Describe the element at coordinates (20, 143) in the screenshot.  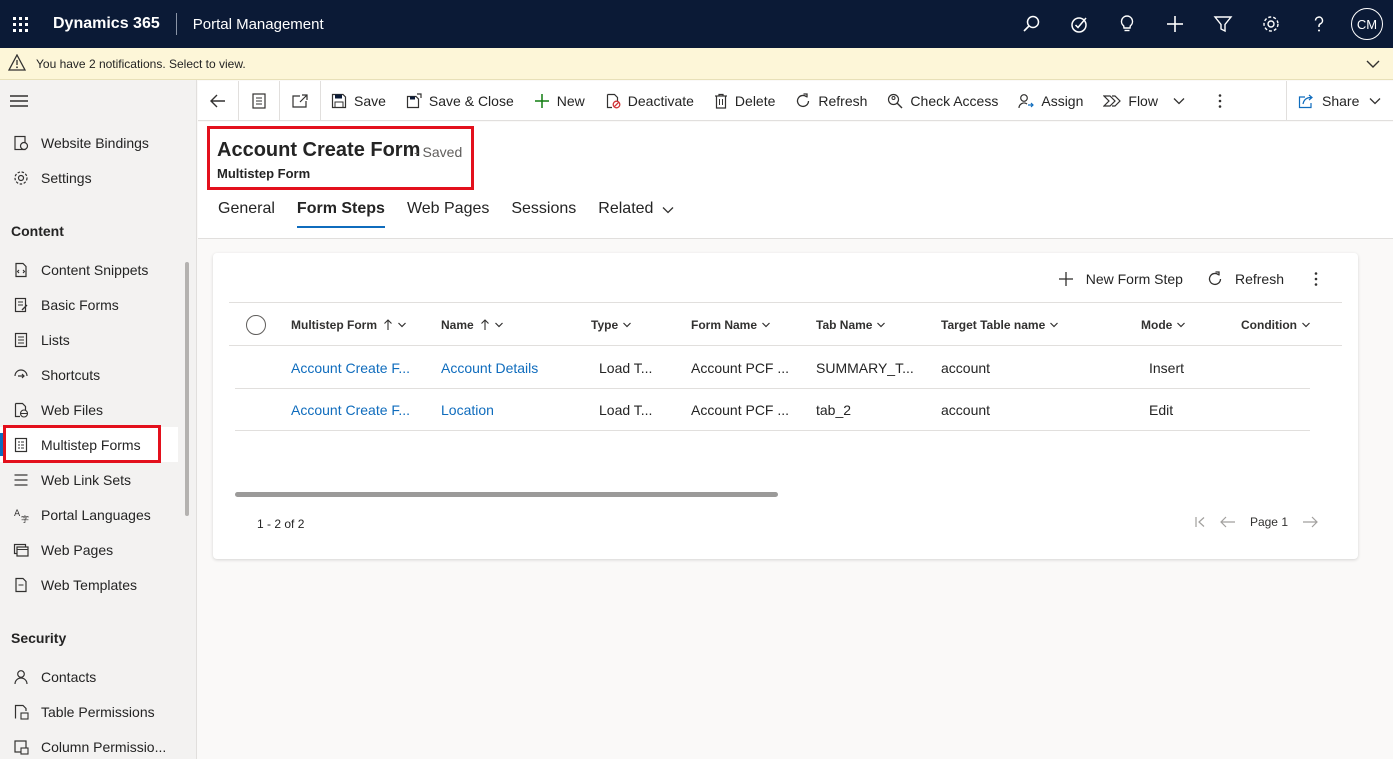
I see `website-bindings-icon` at that location.